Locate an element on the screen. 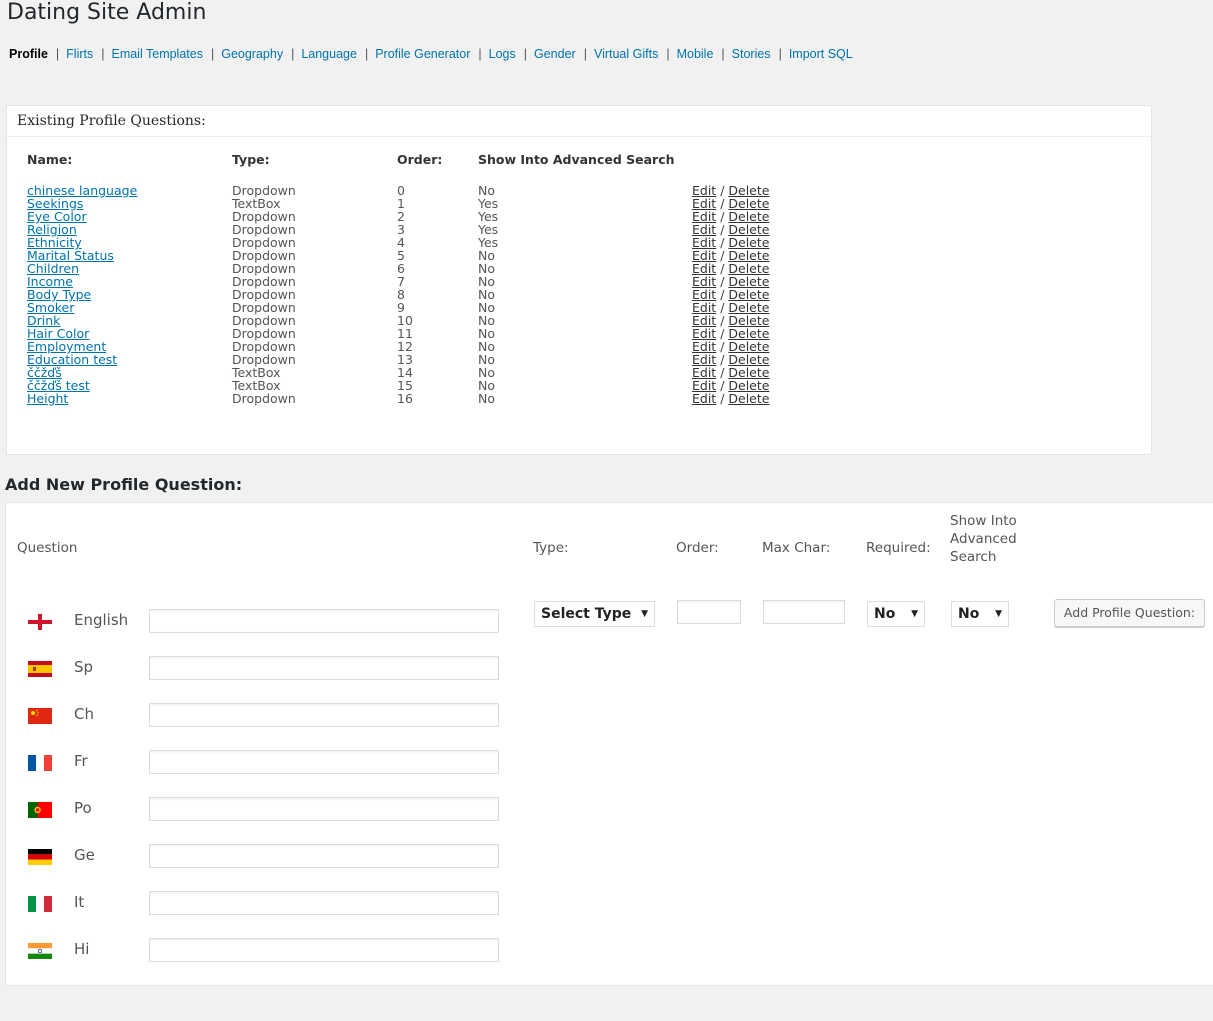 The image size is (1213, 1021). language-label: English is located at coordinates (101, 620).